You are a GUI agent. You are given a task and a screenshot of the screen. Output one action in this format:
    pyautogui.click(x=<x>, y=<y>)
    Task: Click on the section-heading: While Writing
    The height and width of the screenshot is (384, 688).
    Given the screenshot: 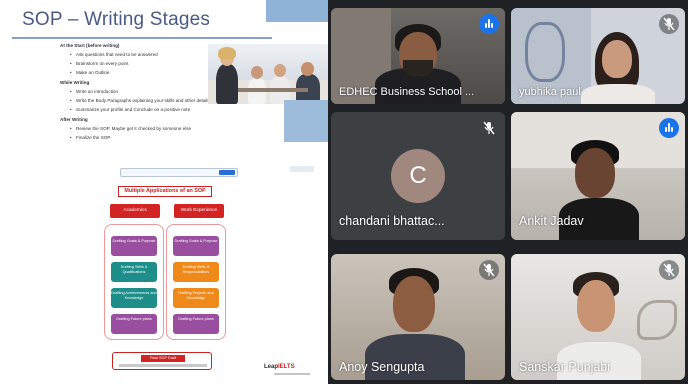 What is the action you would take?
    pyautogui.click(x=75, y=82)
    